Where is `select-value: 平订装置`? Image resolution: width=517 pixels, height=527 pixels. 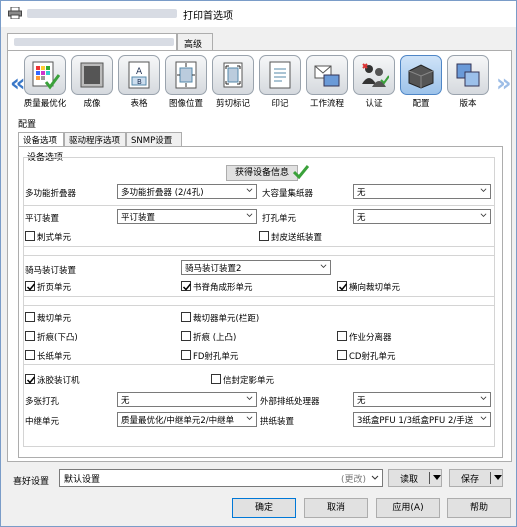
select-value: 平订装置 is located at coordinates (138, 218).